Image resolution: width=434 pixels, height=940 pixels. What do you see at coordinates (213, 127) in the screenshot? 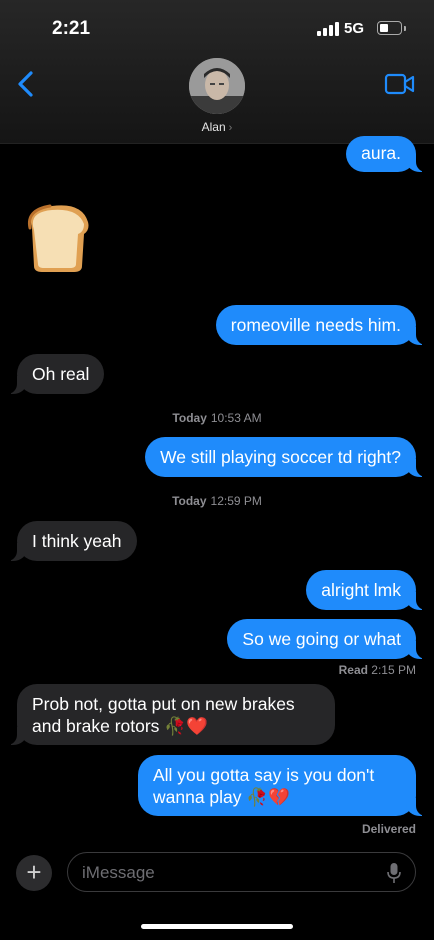
I see `contact-name-label: Alan` at bounding box center [213, 127].